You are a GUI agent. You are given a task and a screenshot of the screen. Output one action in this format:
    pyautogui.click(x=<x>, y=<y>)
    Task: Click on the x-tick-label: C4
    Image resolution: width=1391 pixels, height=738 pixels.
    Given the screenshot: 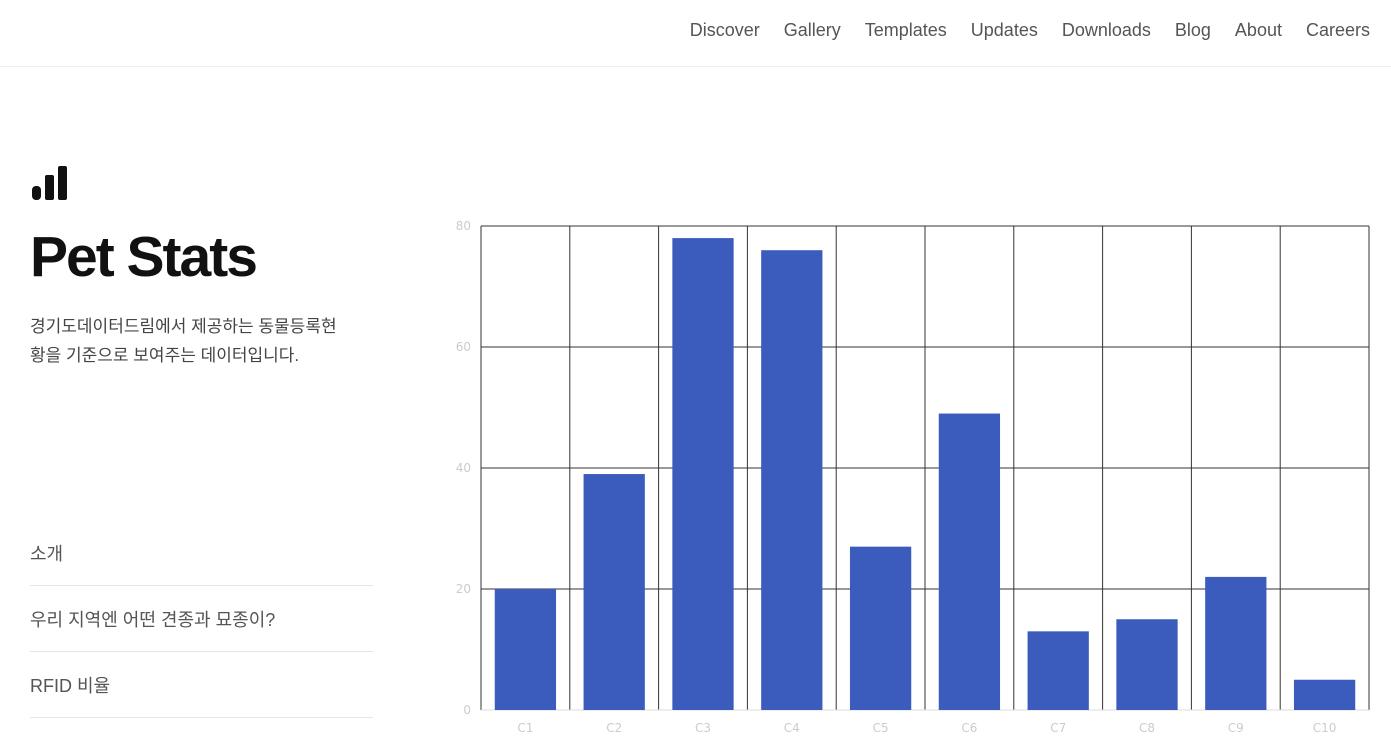 What is the action you would take?
    pyautogui.click(x=792, y=728)
    